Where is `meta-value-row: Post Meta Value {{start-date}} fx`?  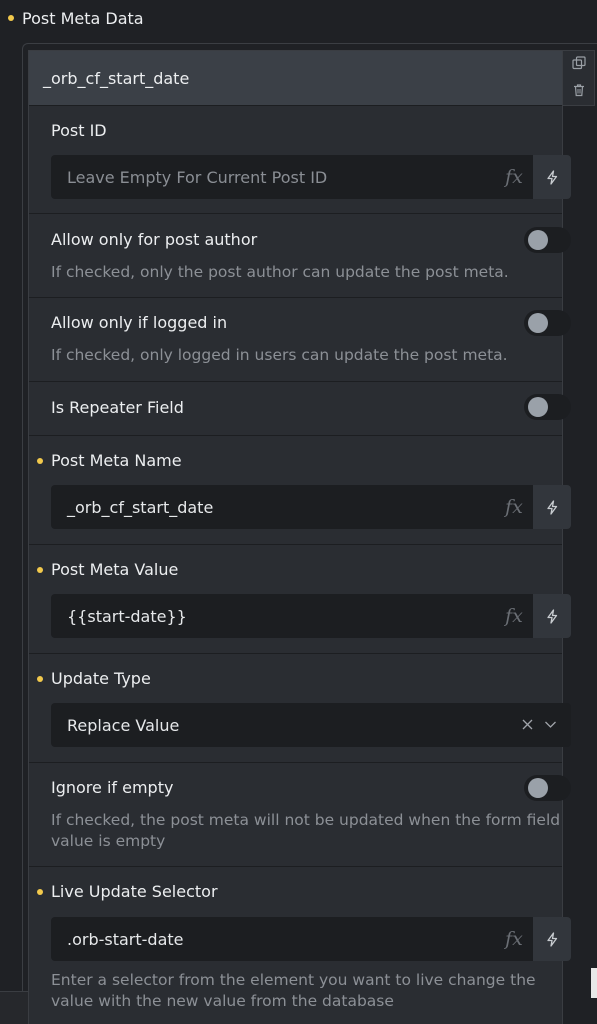 meta-value-row: Post Meta Value {{start-date}} fx is located at coordinates (300, 599).